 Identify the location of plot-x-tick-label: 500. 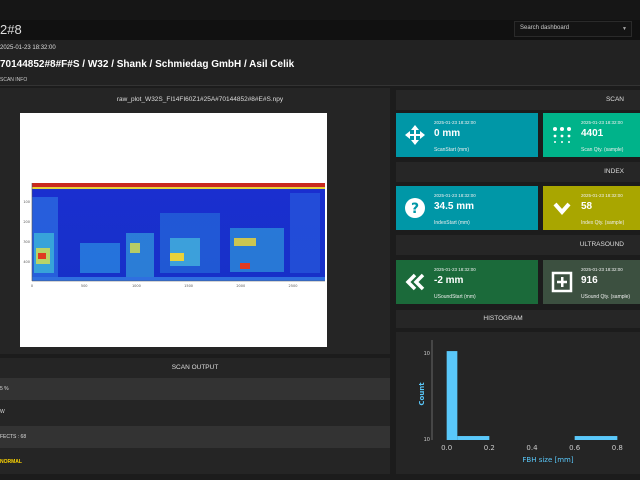
(84, 286).